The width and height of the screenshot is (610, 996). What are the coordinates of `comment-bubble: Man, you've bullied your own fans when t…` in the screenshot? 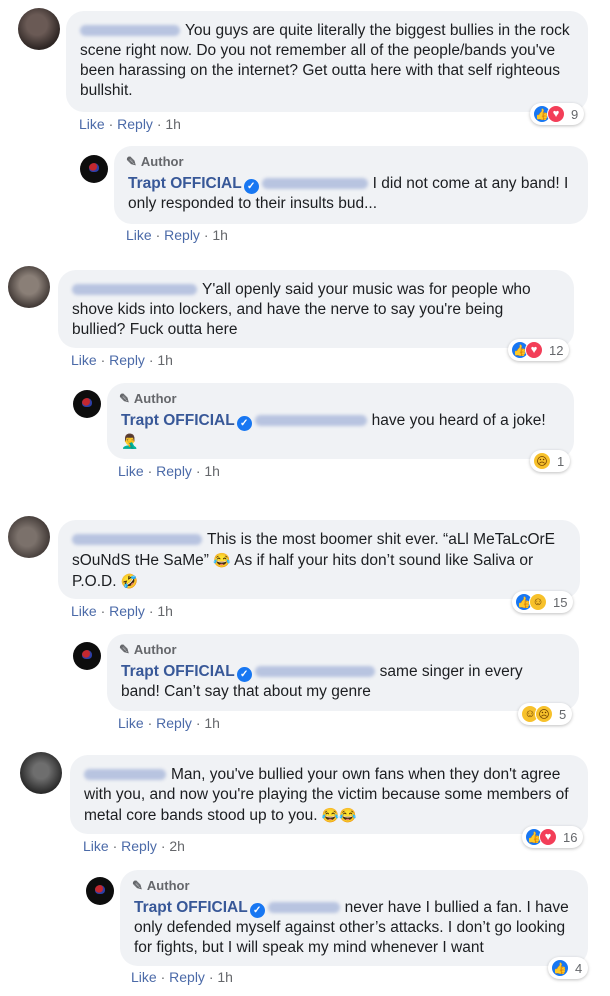 It's located at (329, 794).